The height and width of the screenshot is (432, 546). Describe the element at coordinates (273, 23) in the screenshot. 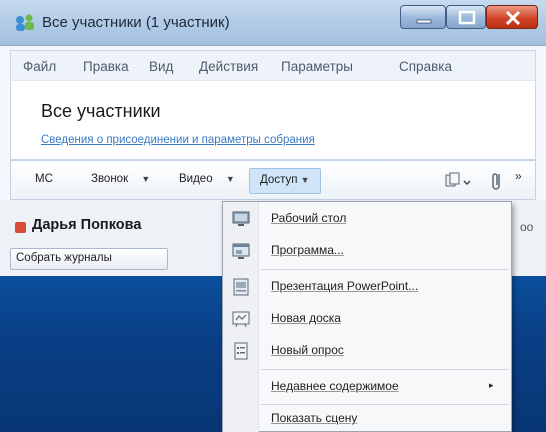

I see `title-bar: Все участники (1 участник)` at that location.